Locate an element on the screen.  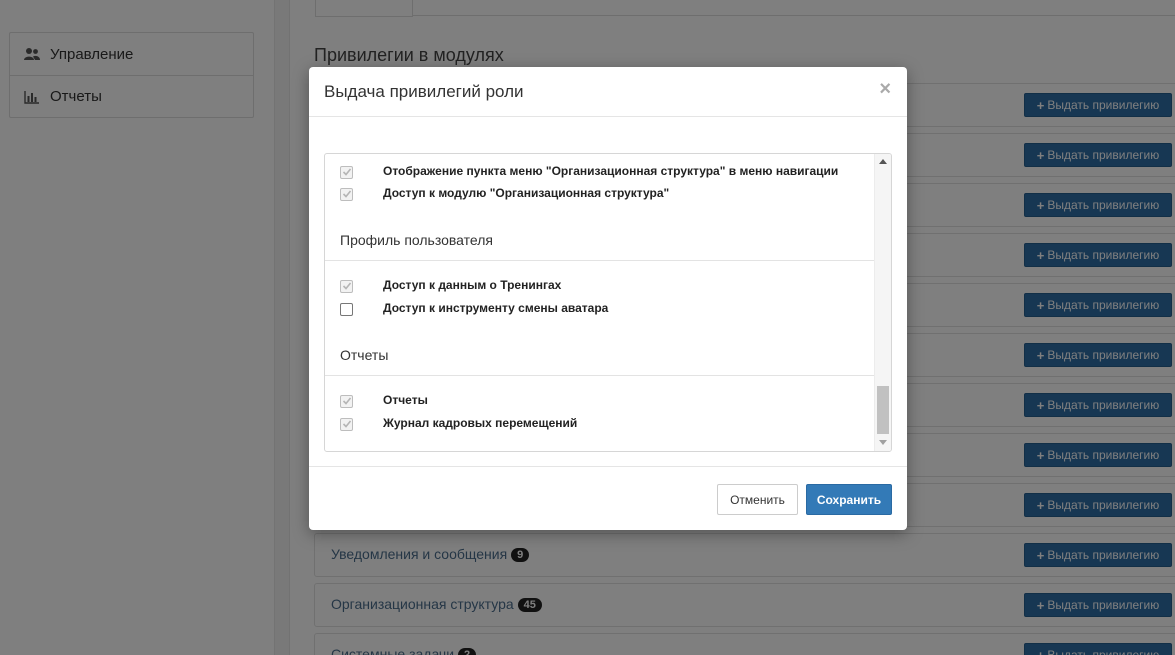
checkbox-unchecked is located at coordinates (346, 309).